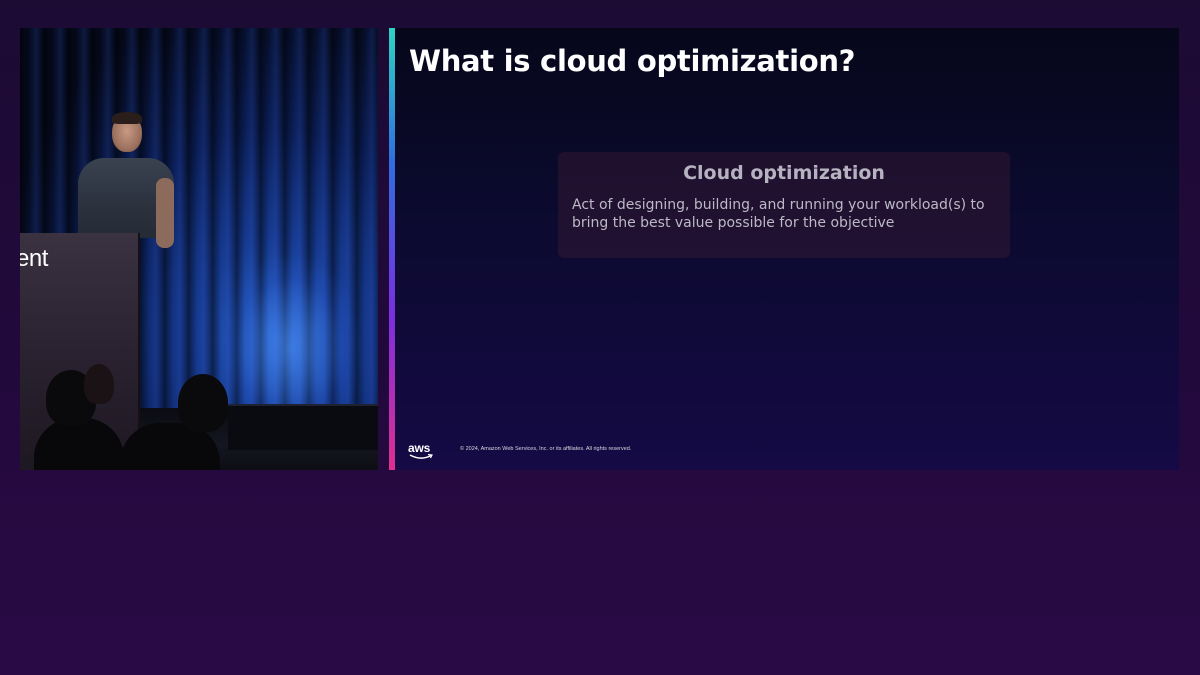 This screenshot has height=675, width=1200. Describe the element at coordinates (784, 173) in the screenshot. I see `definition-heading: Cloud optimization` at that location.